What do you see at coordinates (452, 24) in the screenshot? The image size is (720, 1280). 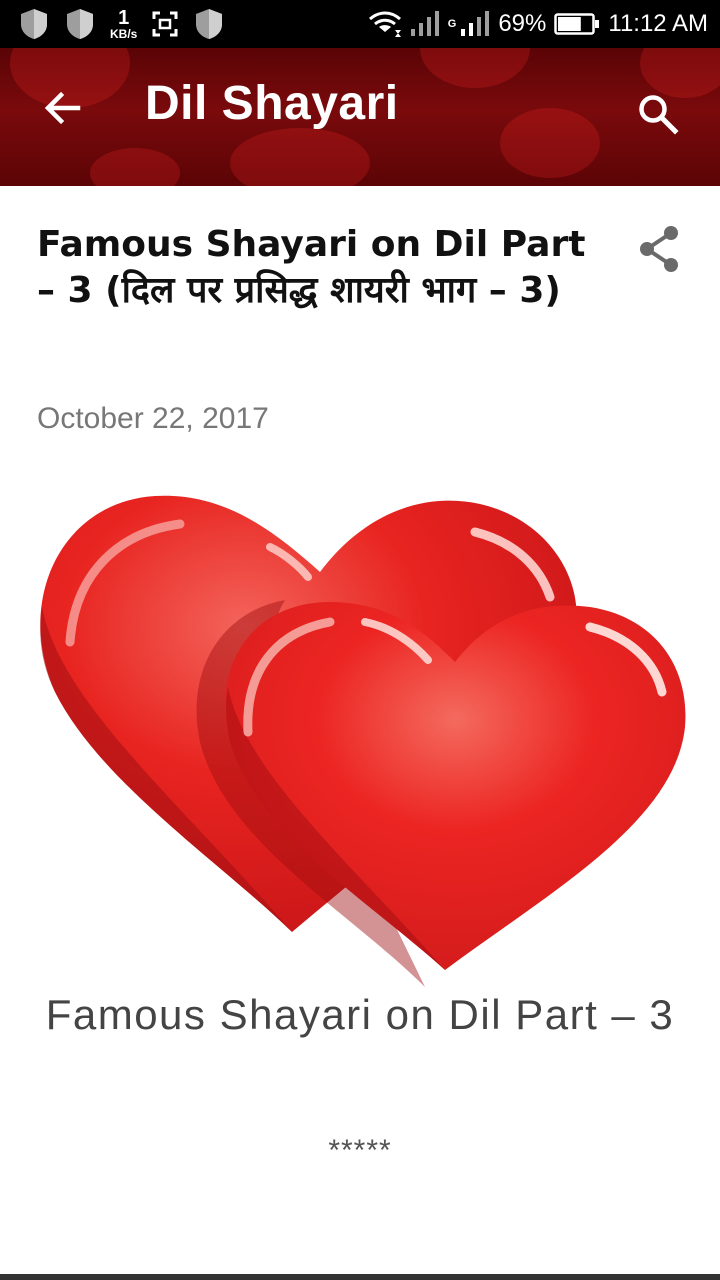 I see `network-type-label: G` at bounding box center [452, 24].